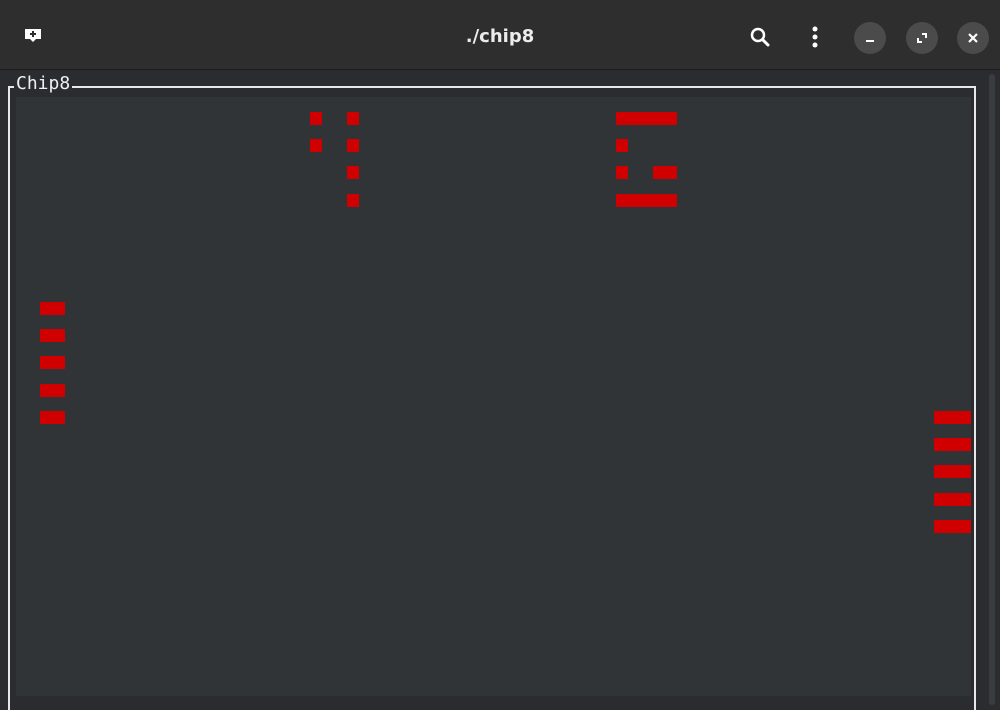 The height and width of the screenshot is (710, 1000). I want to click on close-icon, so click(973, 38).